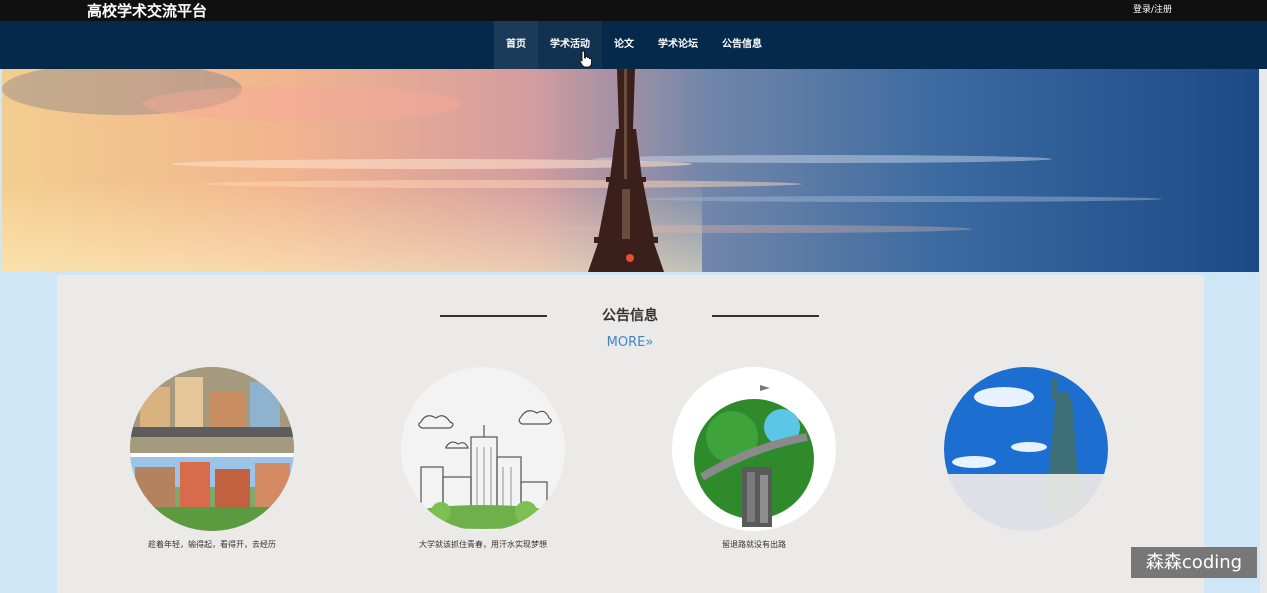  Describe the element at coordinates (516, 45) in the screenshot. I see `nav-item-home: 首页` at that location.